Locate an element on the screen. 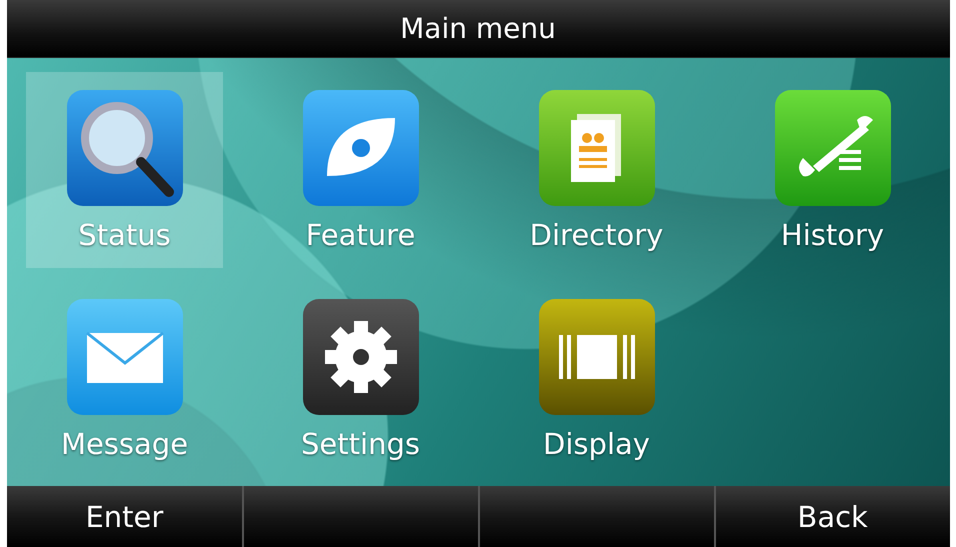 This screenshot has height=547, width=956. menu-label: Status is located at coordinates (124, 235).